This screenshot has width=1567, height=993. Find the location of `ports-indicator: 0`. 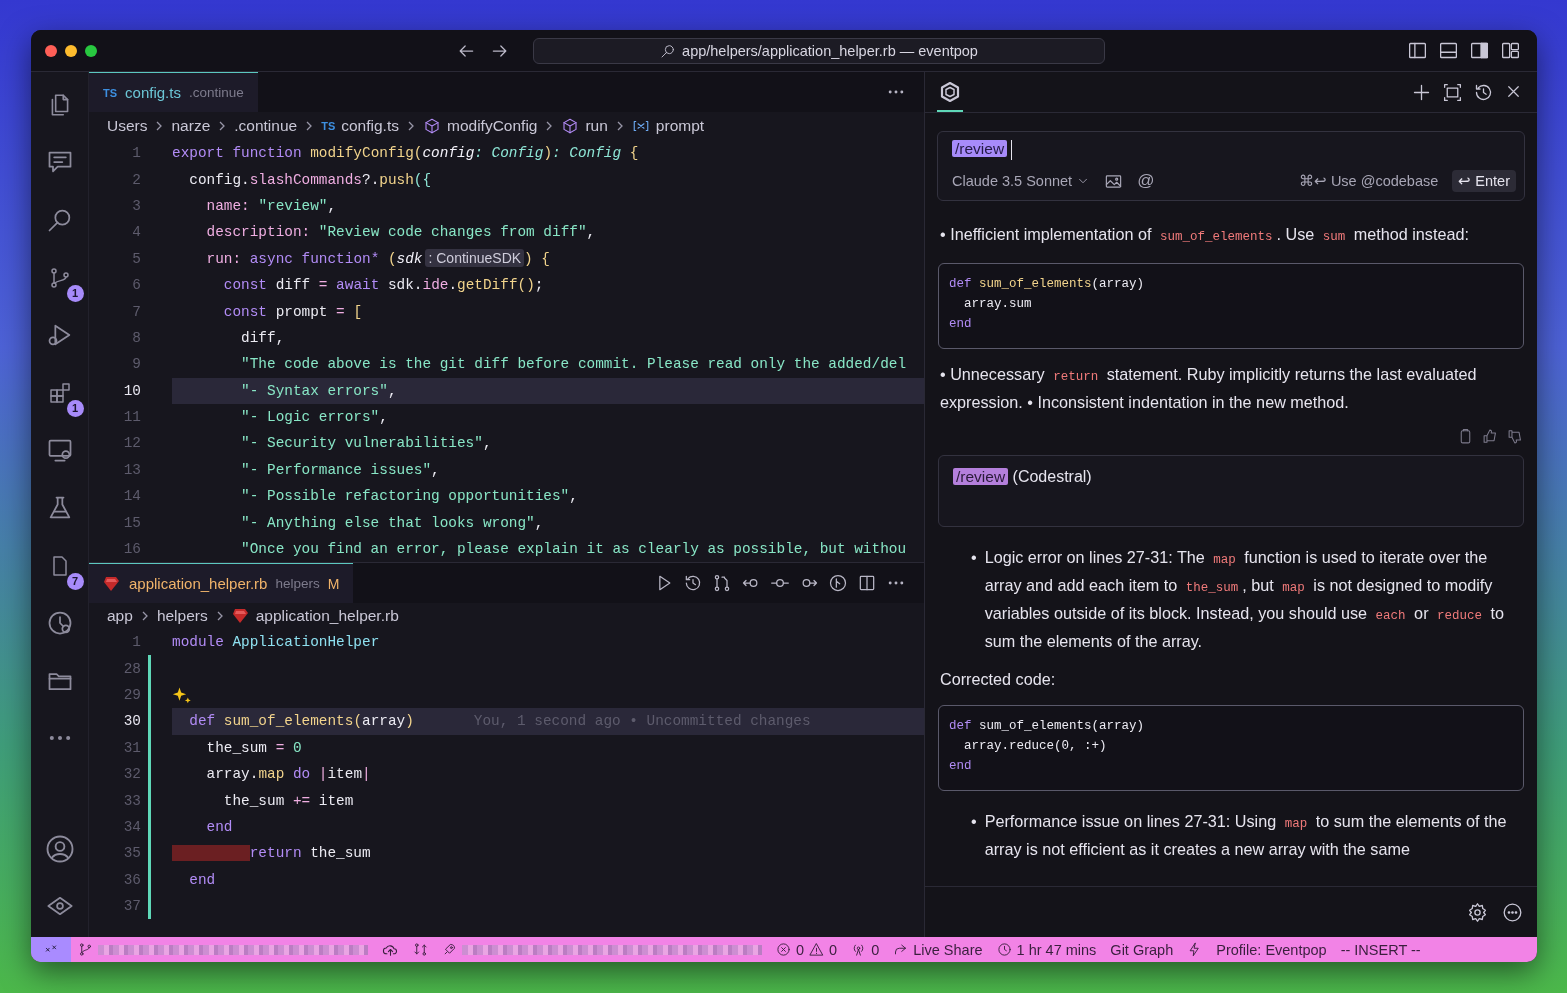

ports-indicator: 0 is located at coordinates (865, 949).